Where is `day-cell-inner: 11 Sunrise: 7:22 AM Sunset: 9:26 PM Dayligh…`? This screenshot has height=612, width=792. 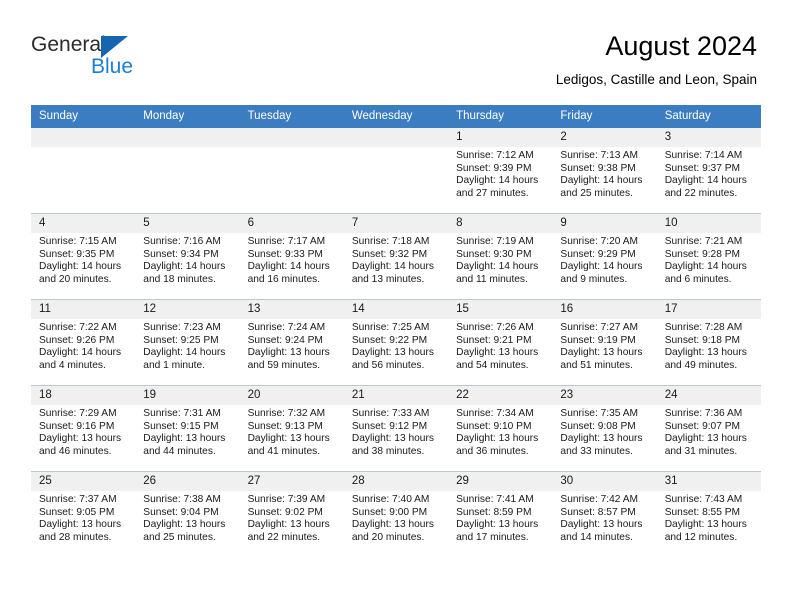 day-cell-inner: 11 Sunrise: 7:22 AM Sunset: 9:26 PM Dayligh… is located at coordinates (83, 342).